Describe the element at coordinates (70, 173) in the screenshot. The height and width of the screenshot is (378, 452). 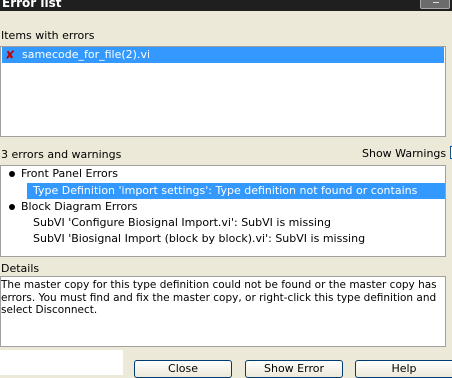
I see `group-title: Front Panel Errors` at that location.